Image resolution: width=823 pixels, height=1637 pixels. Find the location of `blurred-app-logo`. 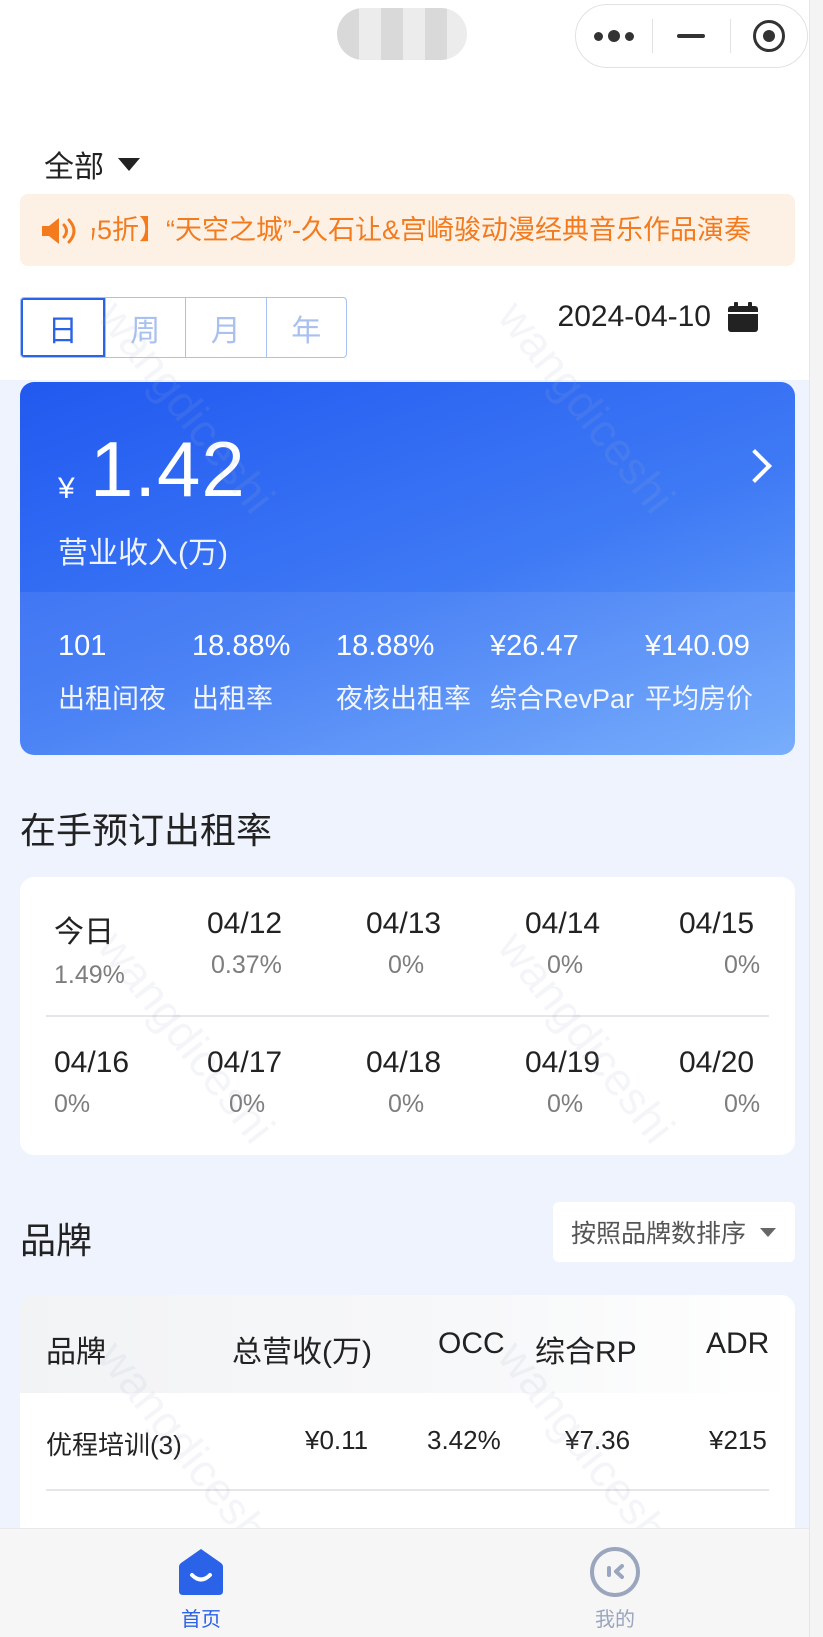

blurred-app-logo is located at coordinates (402, 34).